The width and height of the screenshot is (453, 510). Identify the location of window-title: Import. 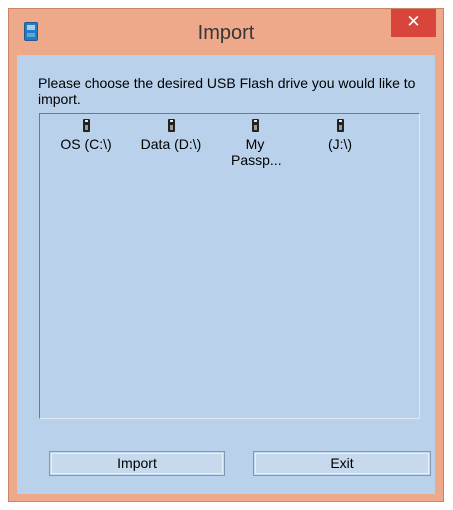
(226, 33).